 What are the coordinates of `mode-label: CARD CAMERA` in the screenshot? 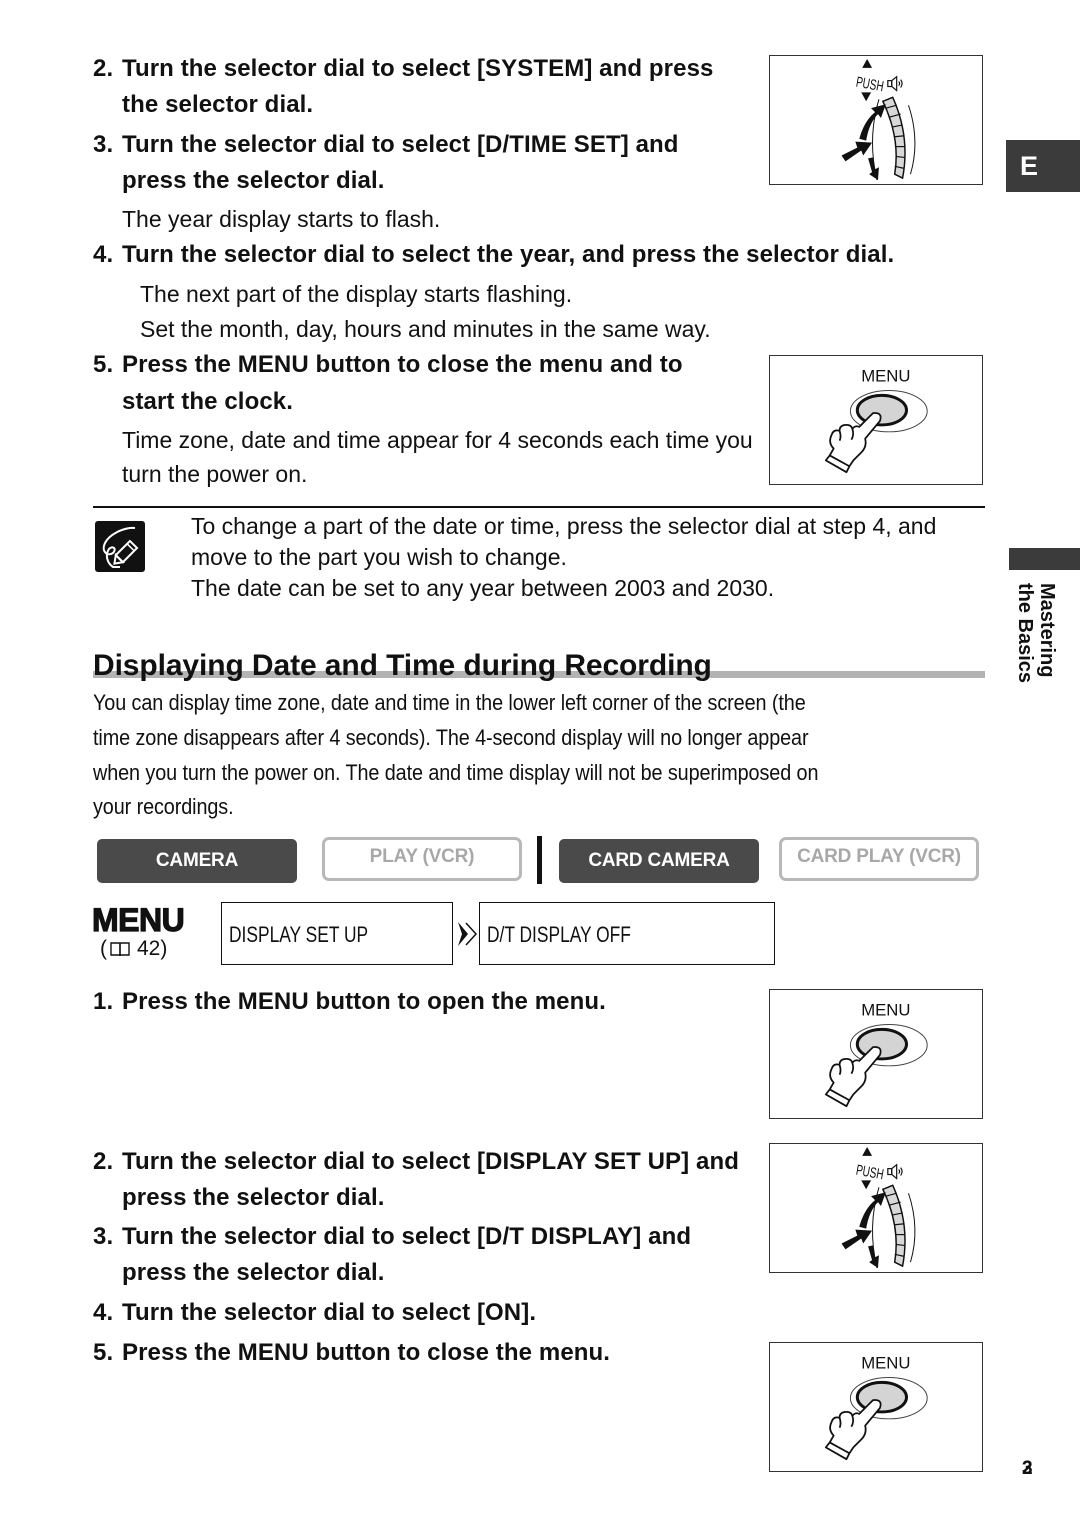 It's located at (659, 860).